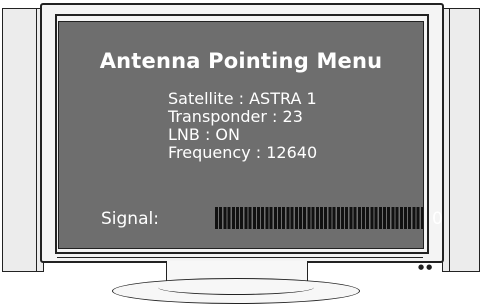 The height and width of the screenshot is (304, 484). I want to click on transponder-line: Transponder : 23, so click(235, 116).